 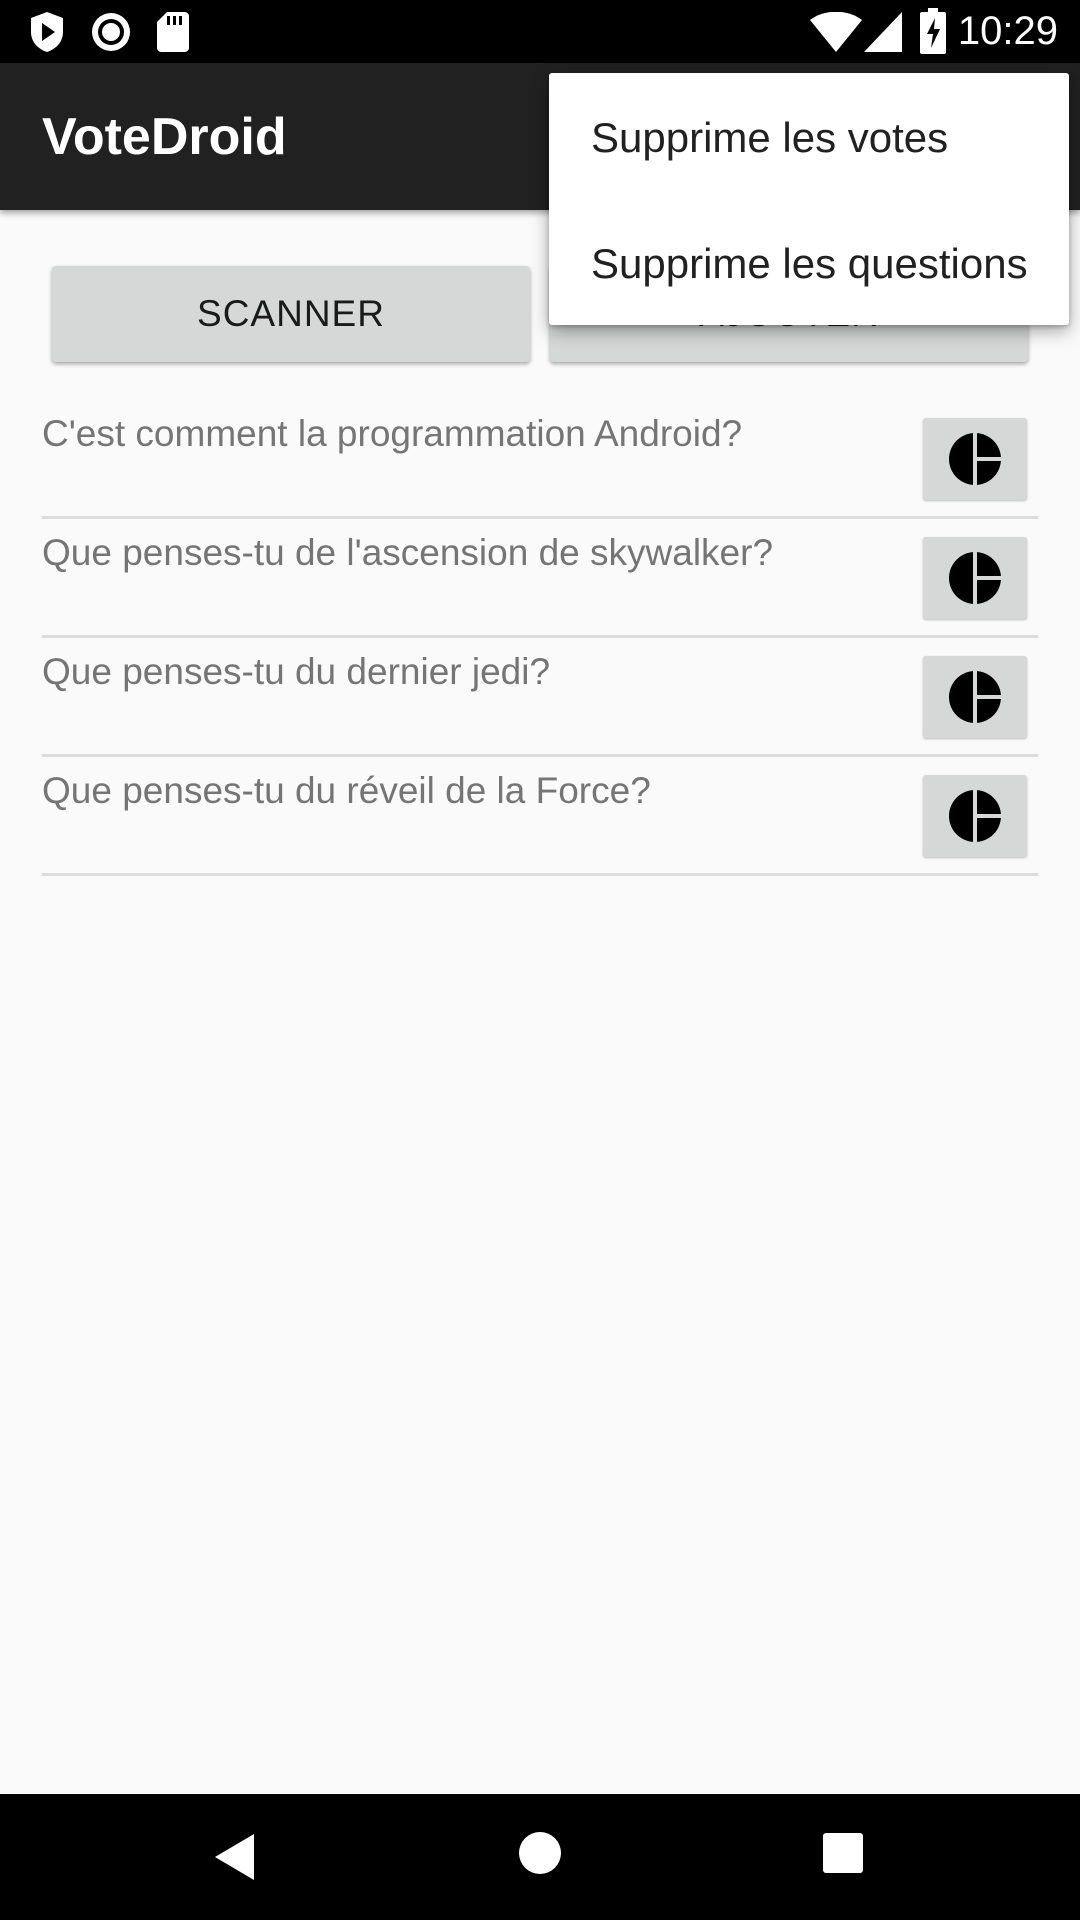 I want to click on list-item: Que penses-tu du réveil de la Force?, so click(x=540, y=816).